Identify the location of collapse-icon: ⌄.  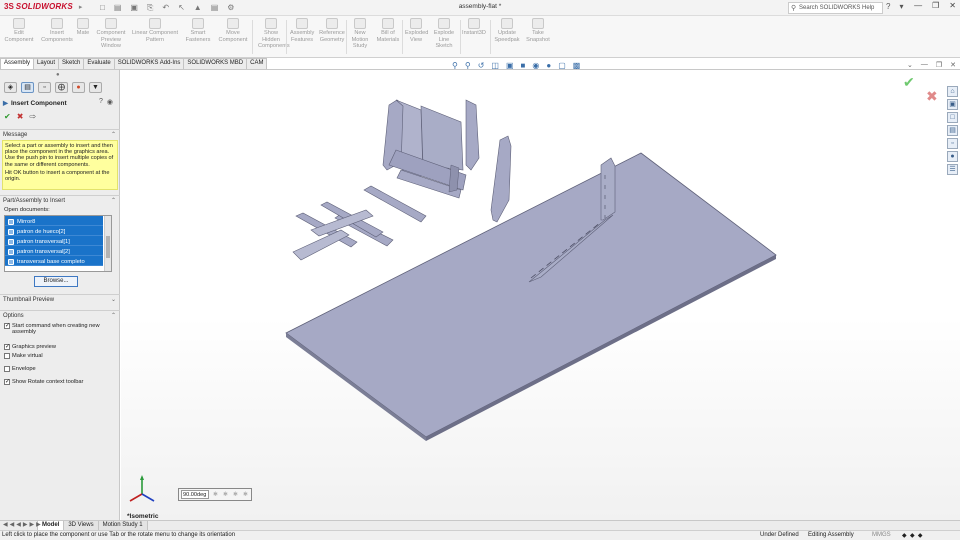
(910, 65).